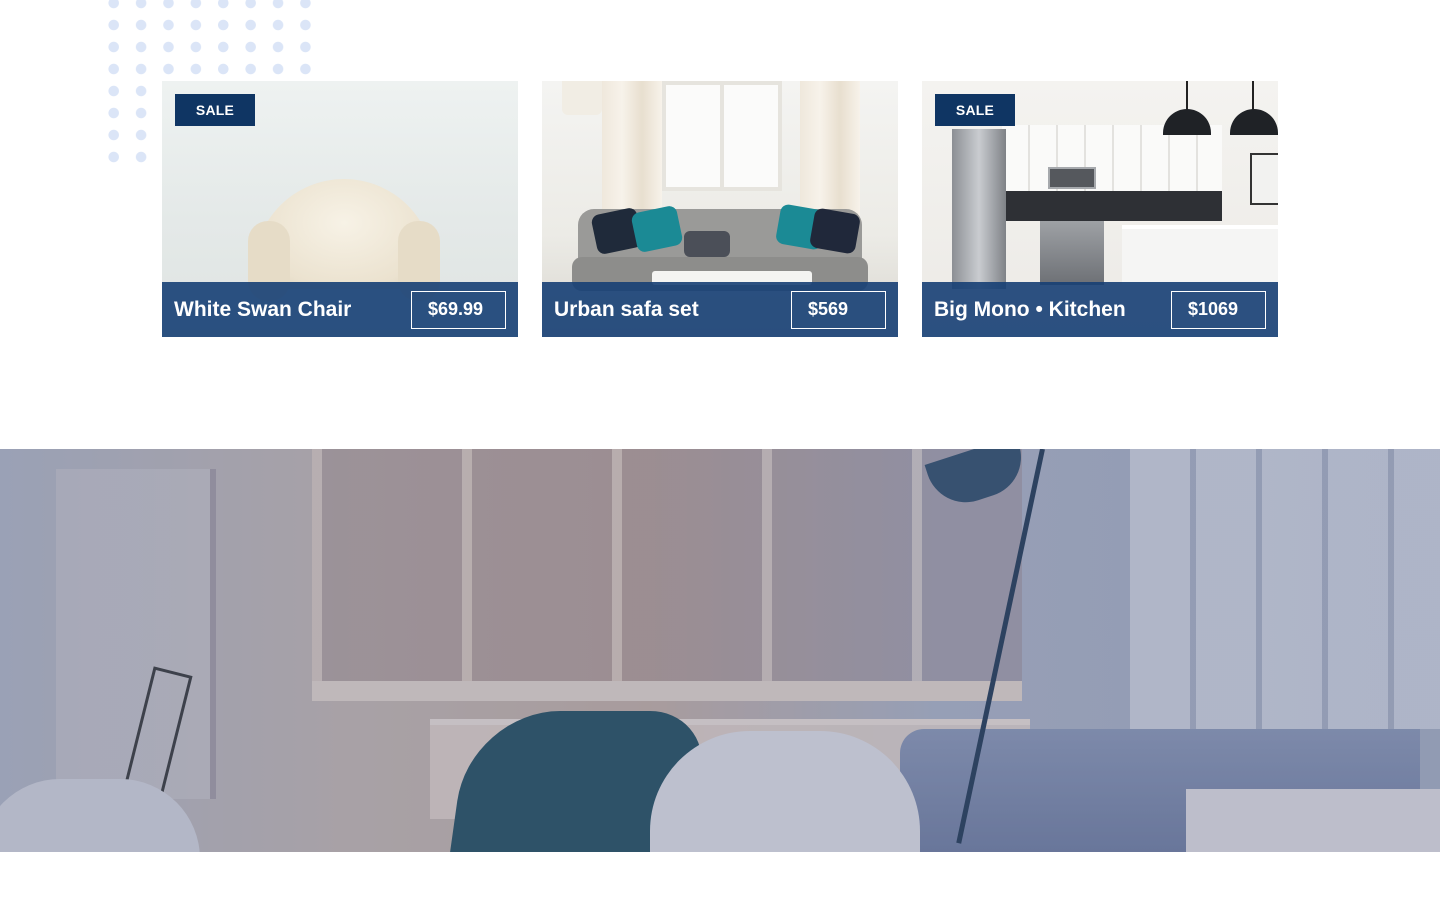  I want to click on stove-illustration, so click(1072, 253).